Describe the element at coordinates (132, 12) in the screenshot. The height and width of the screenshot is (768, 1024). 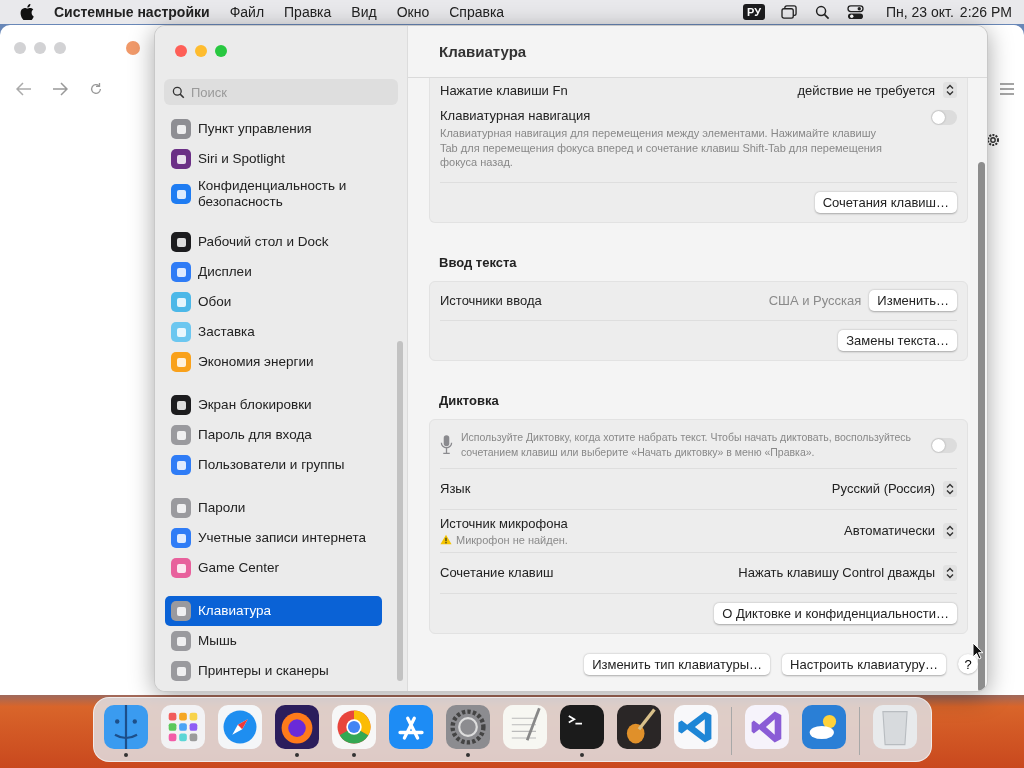
I see `app-menu: Системные настройки` at that location.